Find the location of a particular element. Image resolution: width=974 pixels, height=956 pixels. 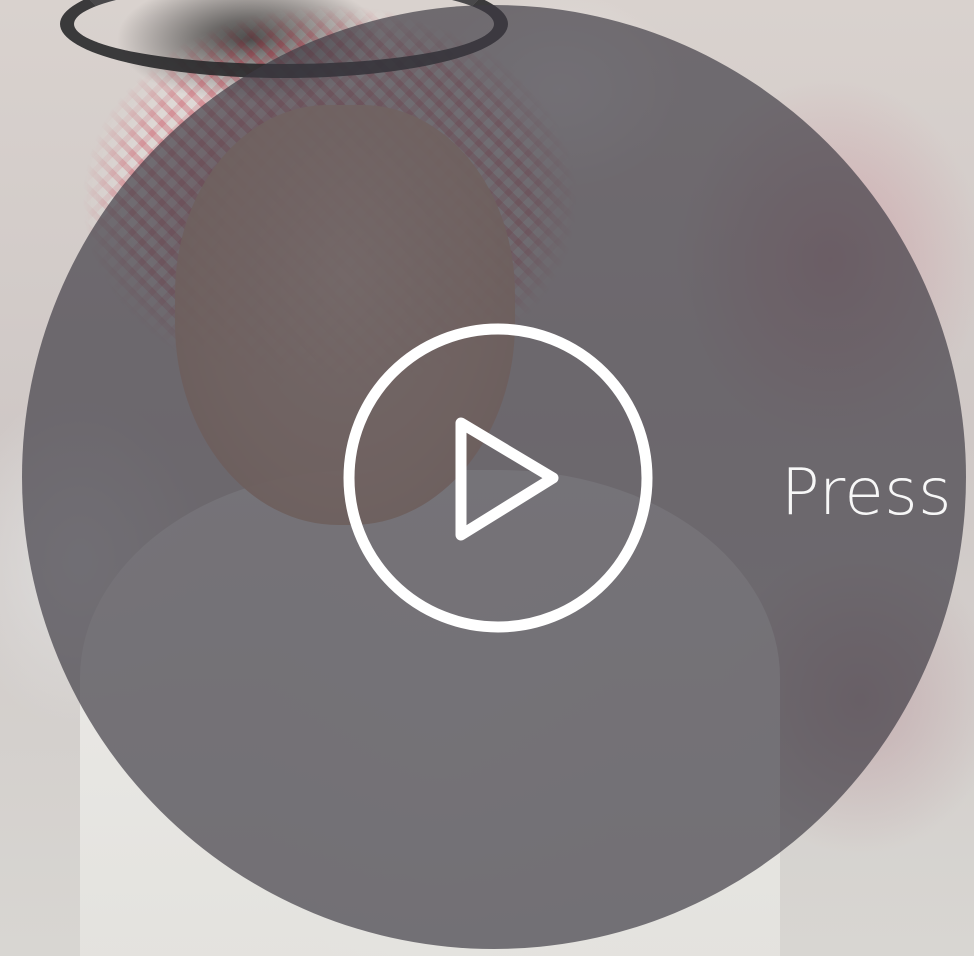

play-circle-icon is located at coordinates (498, 478).